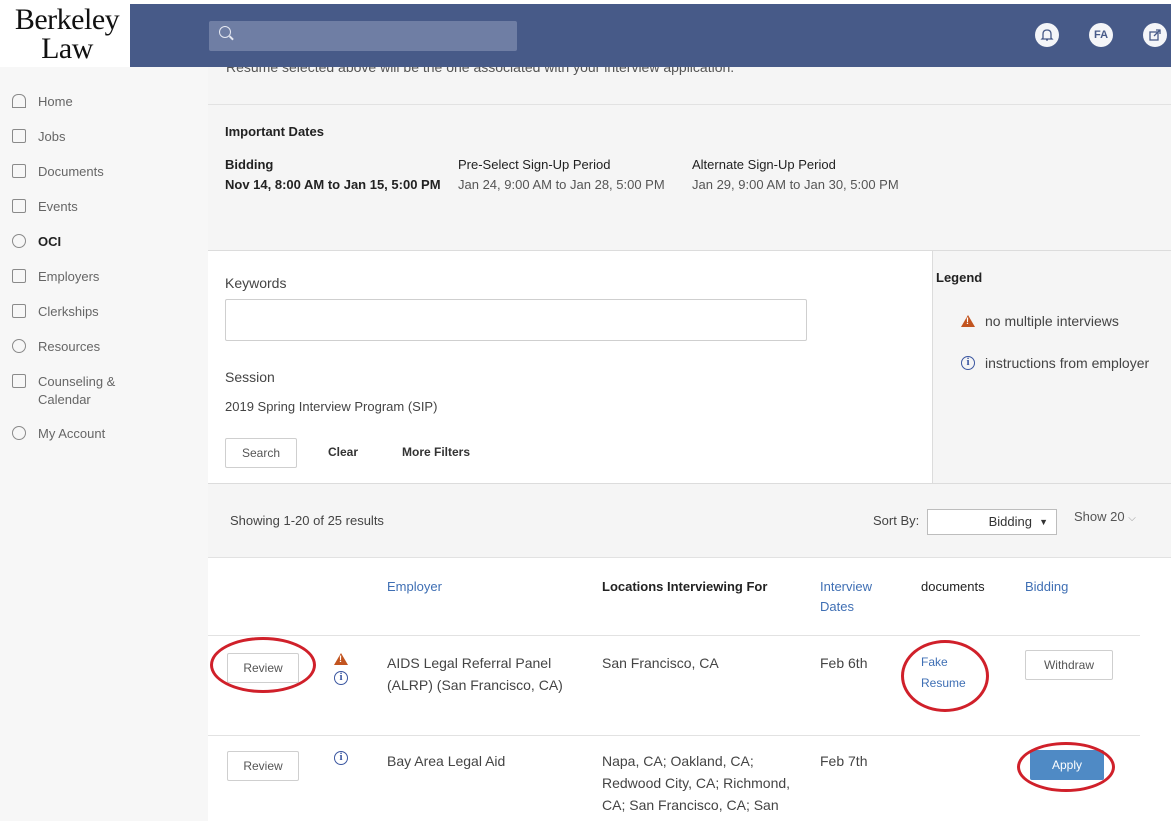 The width and height of the screenshot is (1171, 821). What do you see at coordinates (795, 184) in the screenshot?
I see `period-range: Jan 29, 9:00 AM to Jan 30, 5:00 PM` at bounding box center [795, 184].